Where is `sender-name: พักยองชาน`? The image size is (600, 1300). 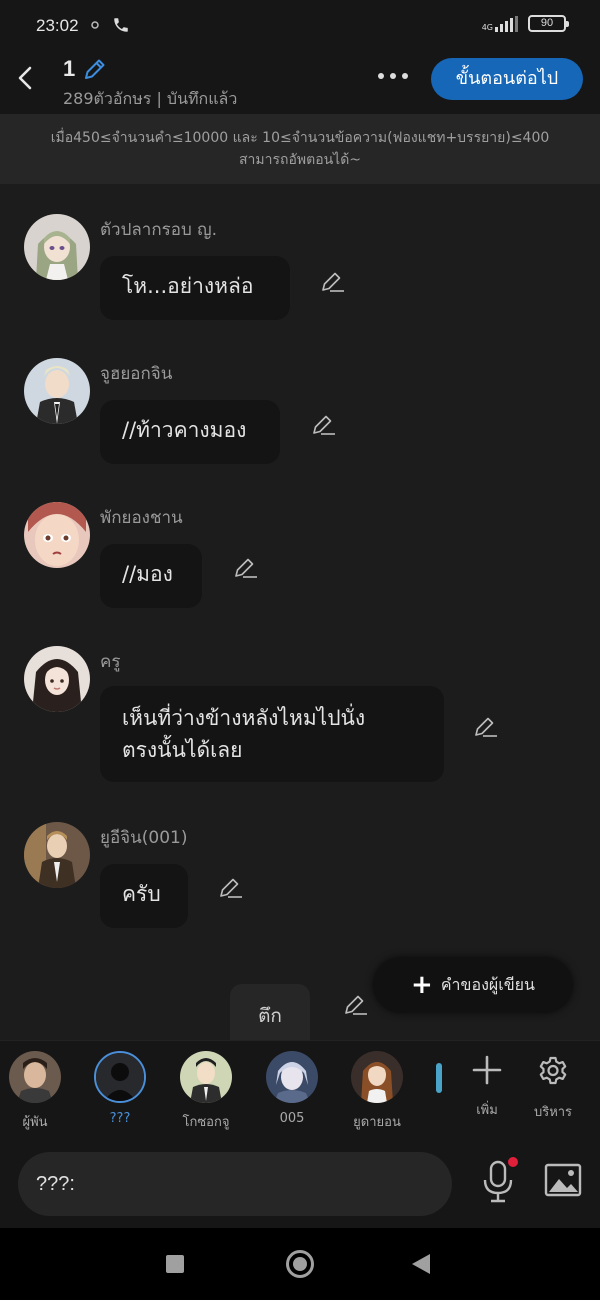
sender-name: พักยองชาน is located at coordinates (141, 518).